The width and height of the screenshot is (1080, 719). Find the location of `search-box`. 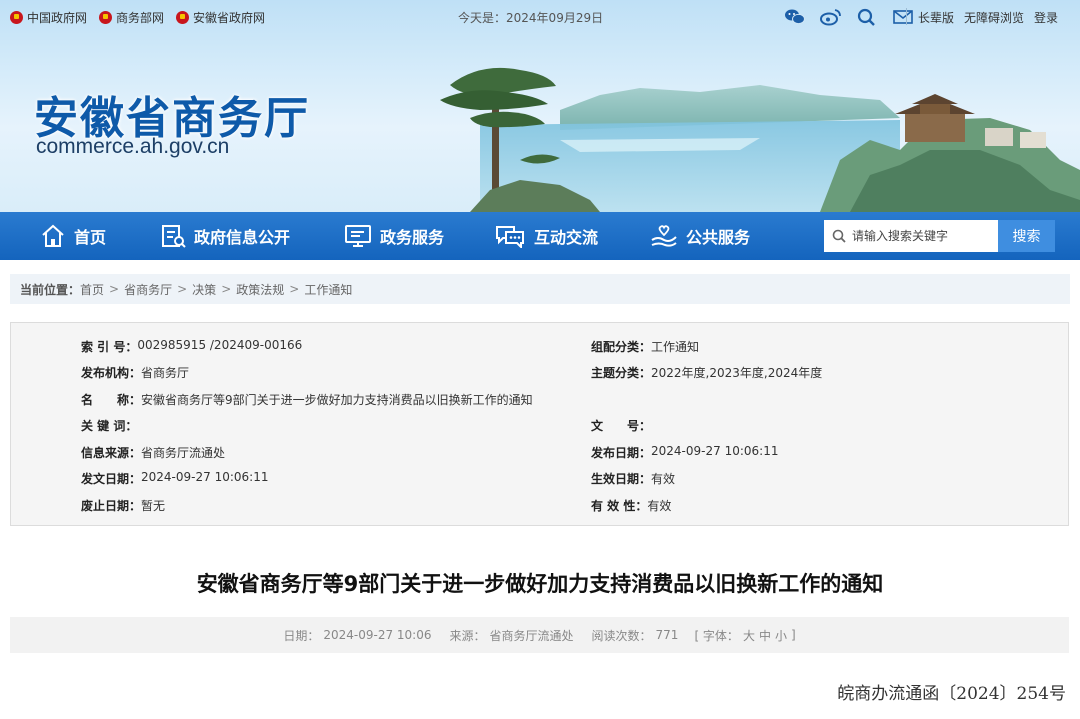

search-box is located at coordinates (911, 236).